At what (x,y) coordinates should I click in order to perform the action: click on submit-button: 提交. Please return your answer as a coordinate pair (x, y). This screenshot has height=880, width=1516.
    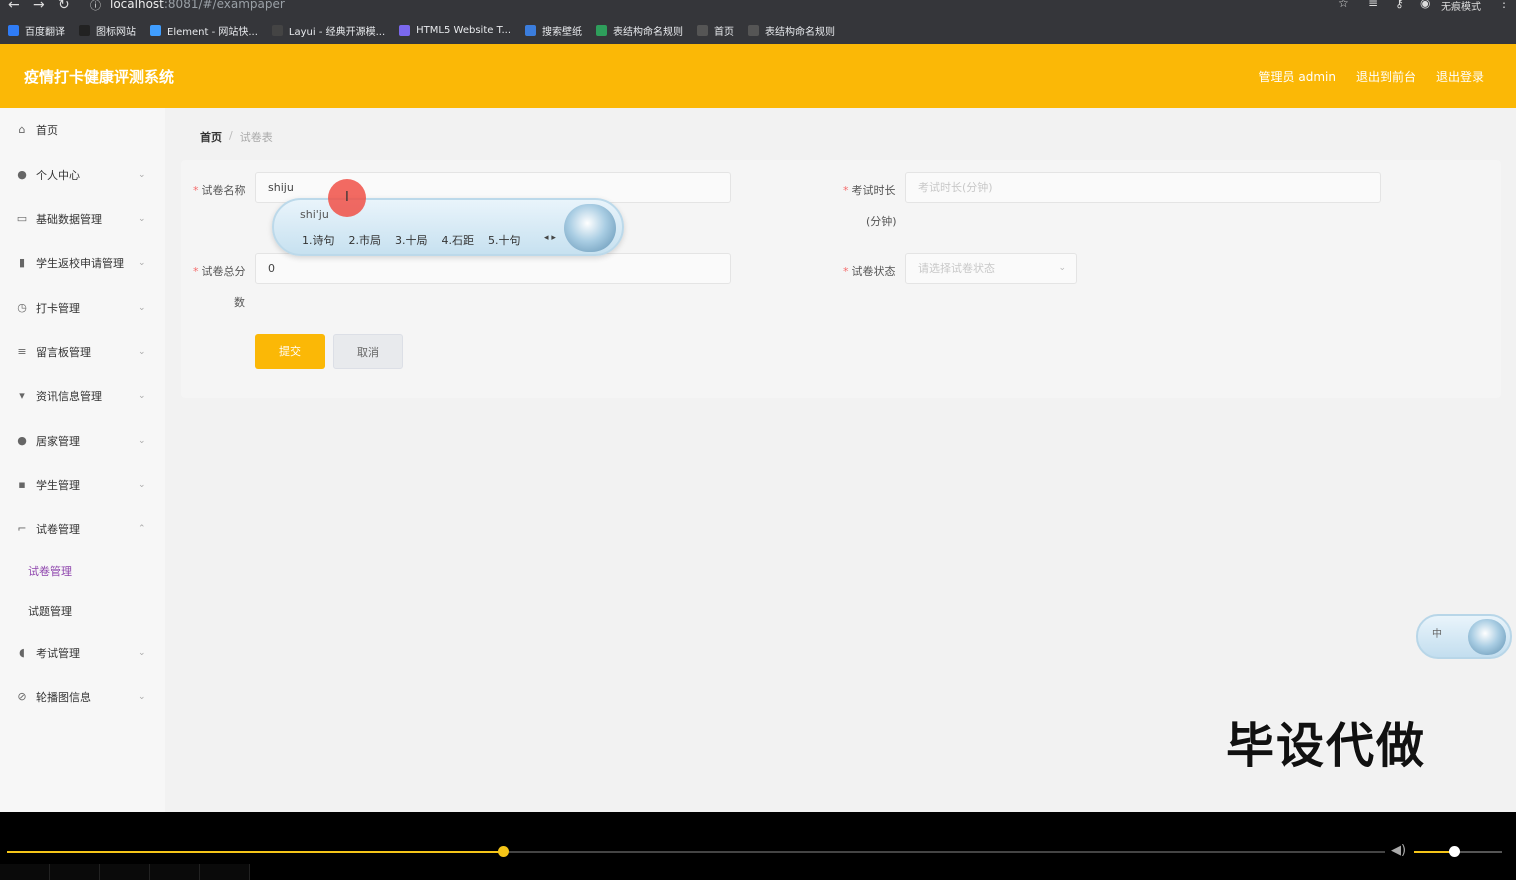
    Looking at the image, I should click on (290, 351).